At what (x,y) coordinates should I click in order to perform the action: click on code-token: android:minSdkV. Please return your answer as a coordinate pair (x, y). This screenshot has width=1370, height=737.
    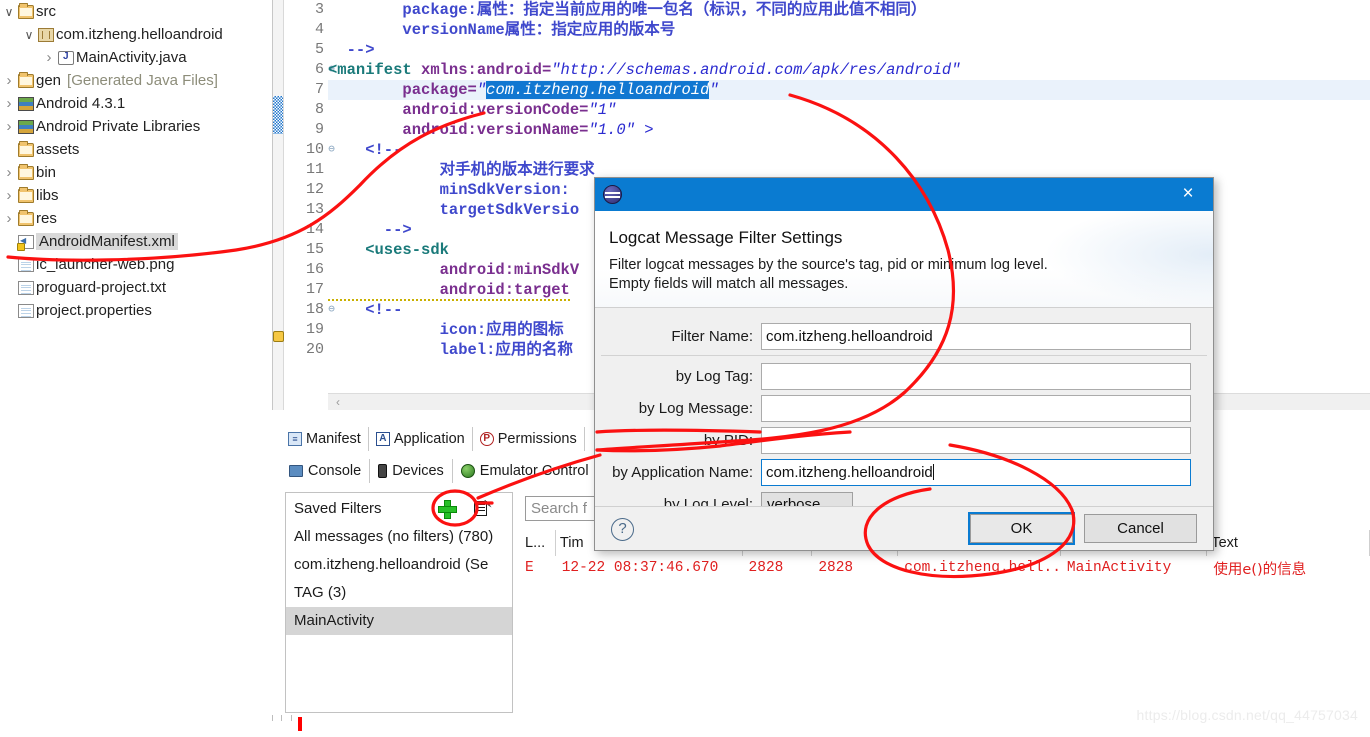
    Looking at the image, I should click on (454, 270).